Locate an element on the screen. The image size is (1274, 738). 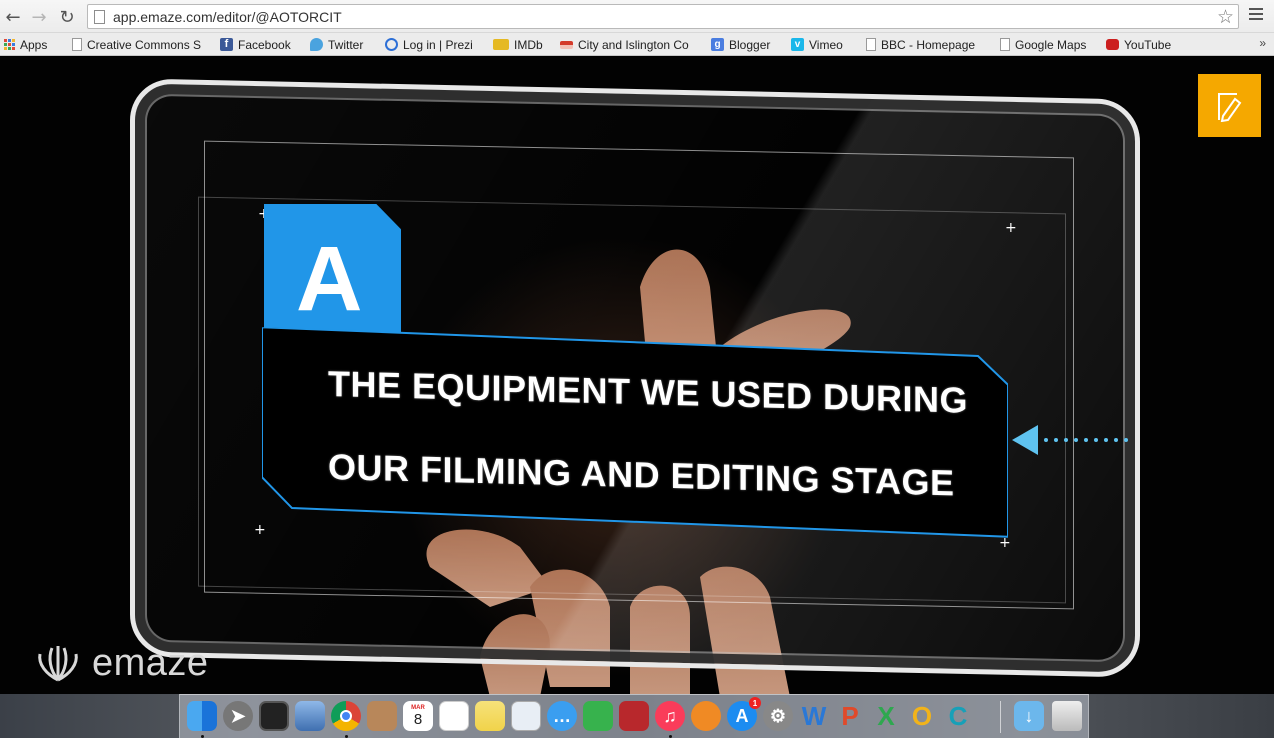
bookmark-youtube: YouTube is located at coordinates (1138, 44).